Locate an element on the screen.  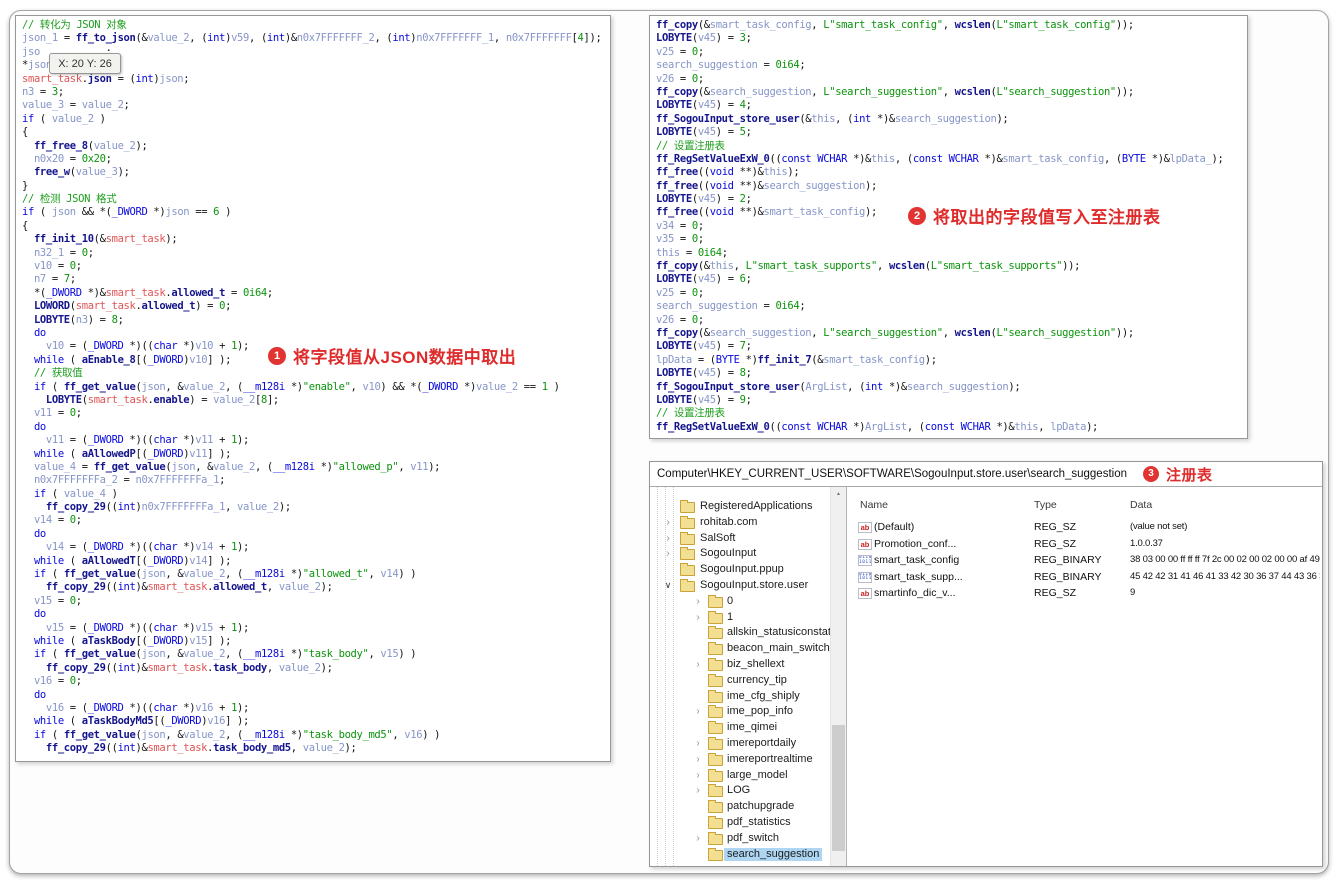
tree-item-imereportdaily: › imereportdaily is located at coordinates (748, 744).